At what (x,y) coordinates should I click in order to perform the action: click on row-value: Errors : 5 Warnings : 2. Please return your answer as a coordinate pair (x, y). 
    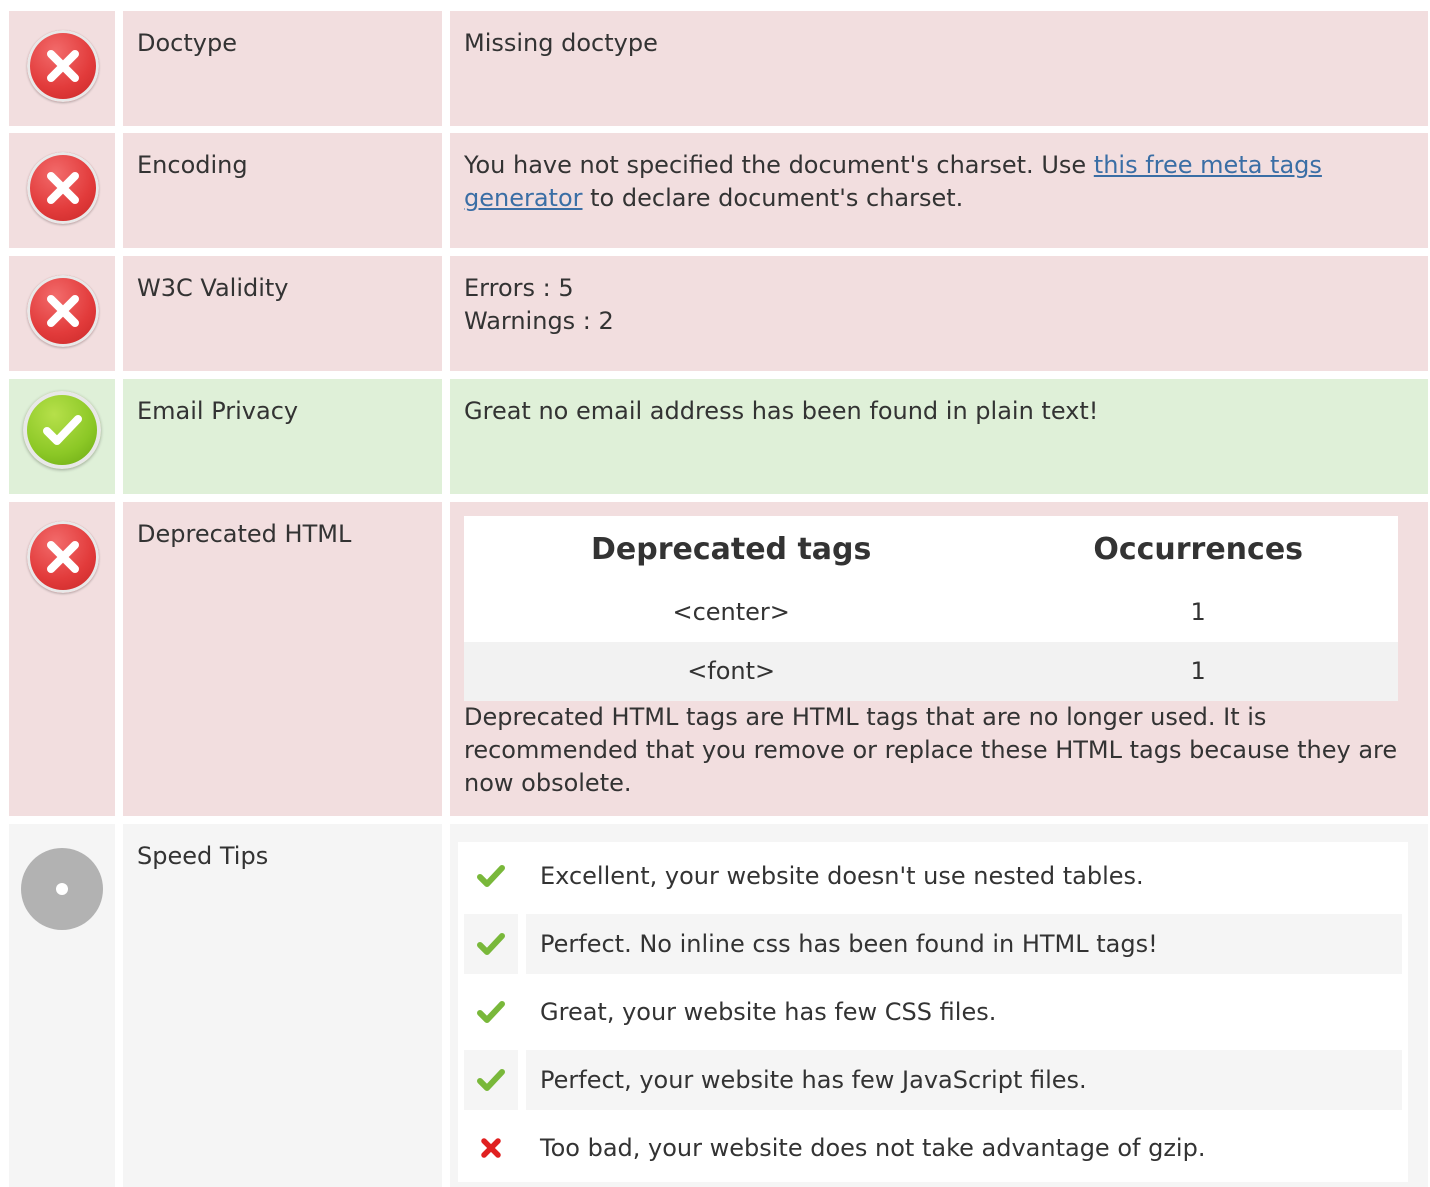
    Looking at the image, I should click on (939, 313).